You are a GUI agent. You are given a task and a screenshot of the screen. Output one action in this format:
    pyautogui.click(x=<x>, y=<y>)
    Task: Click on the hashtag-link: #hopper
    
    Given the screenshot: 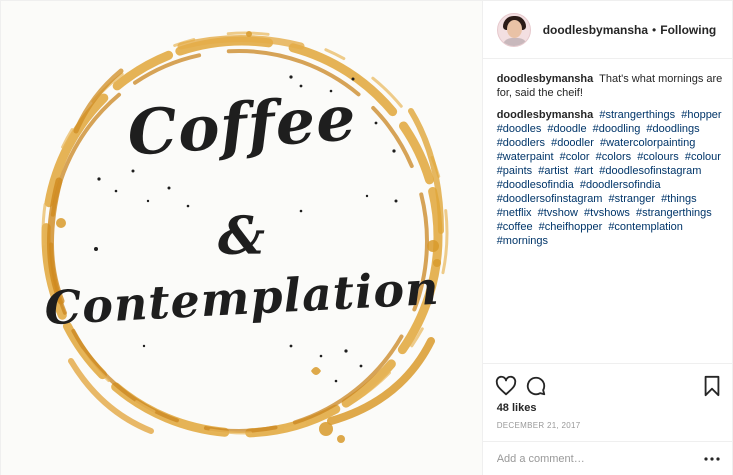 What is the action you would take?
    pyautogui.click(x=701, y=115)
    